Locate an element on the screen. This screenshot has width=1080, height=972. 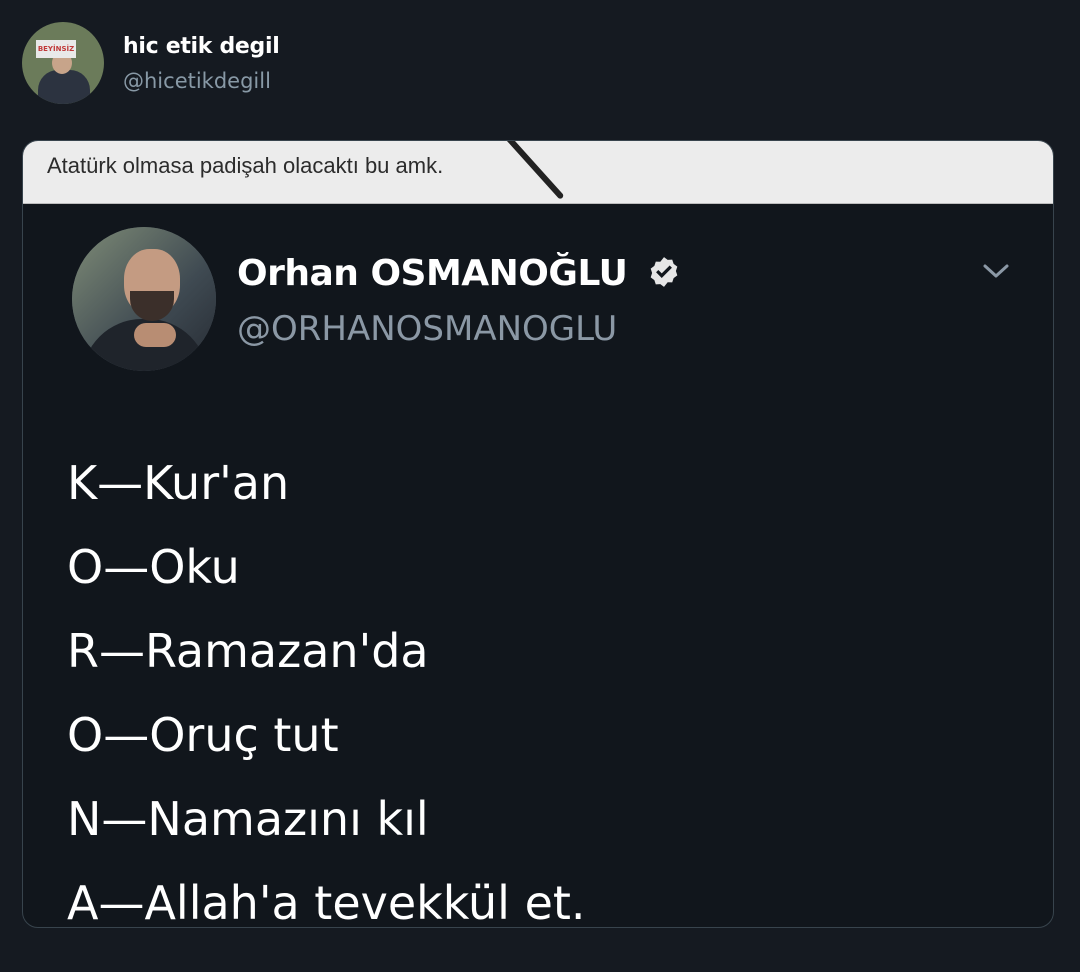
verified-badge-icon is located at coordinates (664, 272).